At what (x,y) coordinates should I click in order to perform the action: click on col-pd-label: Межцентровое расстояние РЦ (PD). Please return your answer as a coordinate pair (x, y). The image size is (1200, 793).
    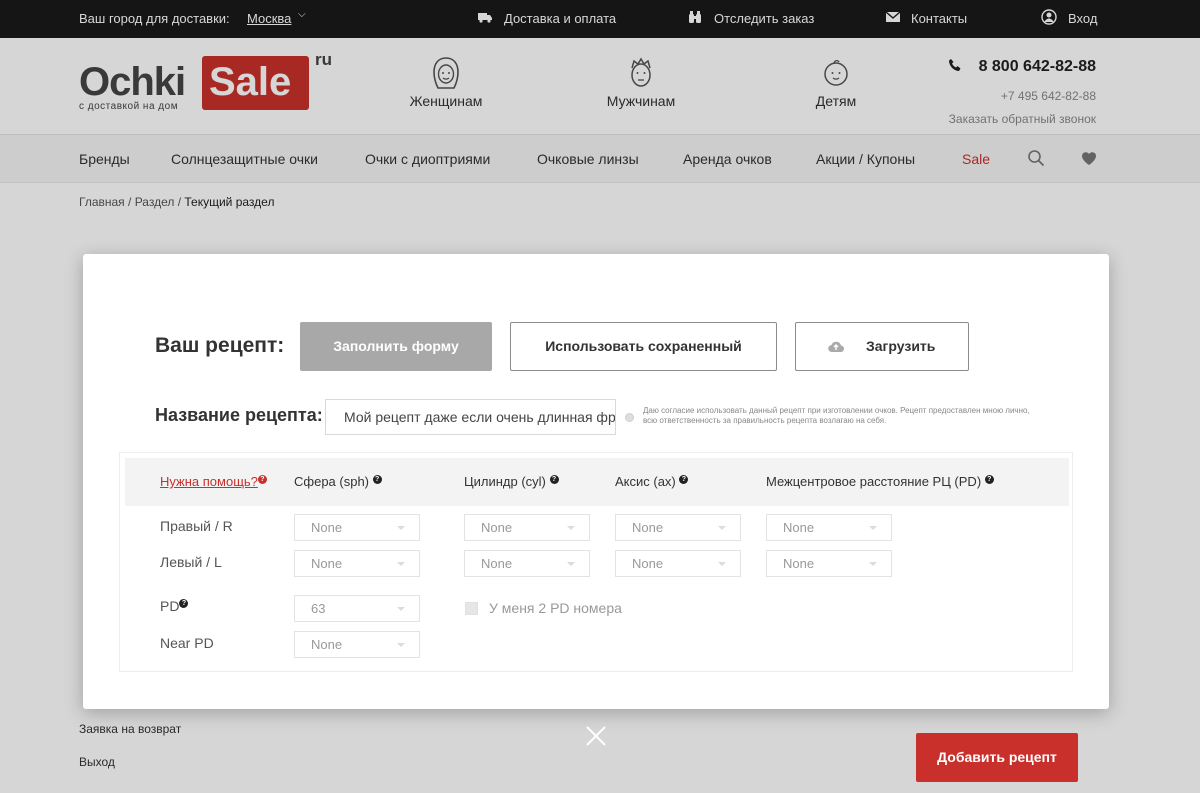
    Looking at the image, I should click on (874, 481).